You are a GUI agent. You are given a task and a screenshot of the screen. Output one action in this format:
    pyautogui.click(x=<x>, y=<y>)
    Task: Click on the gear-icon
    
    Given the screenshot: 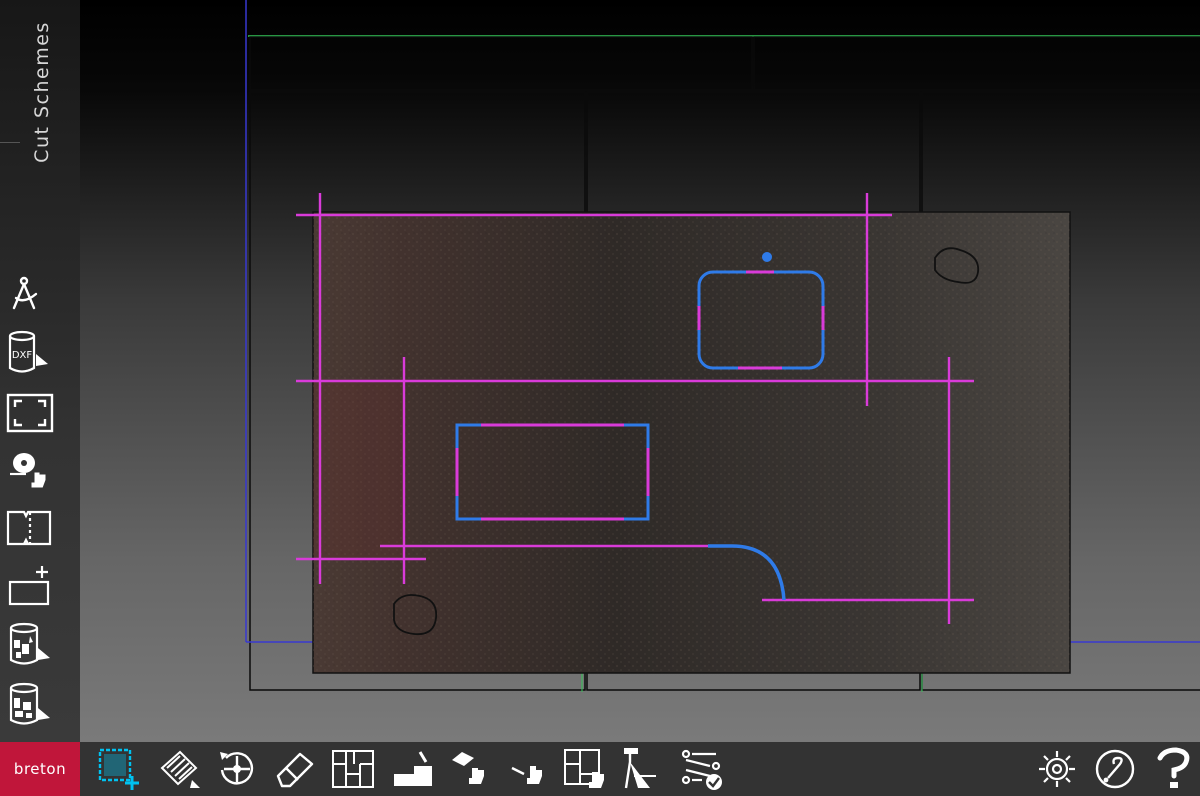 What is the action you would take?
    pyautogui.click(x=1057, y=769)
    